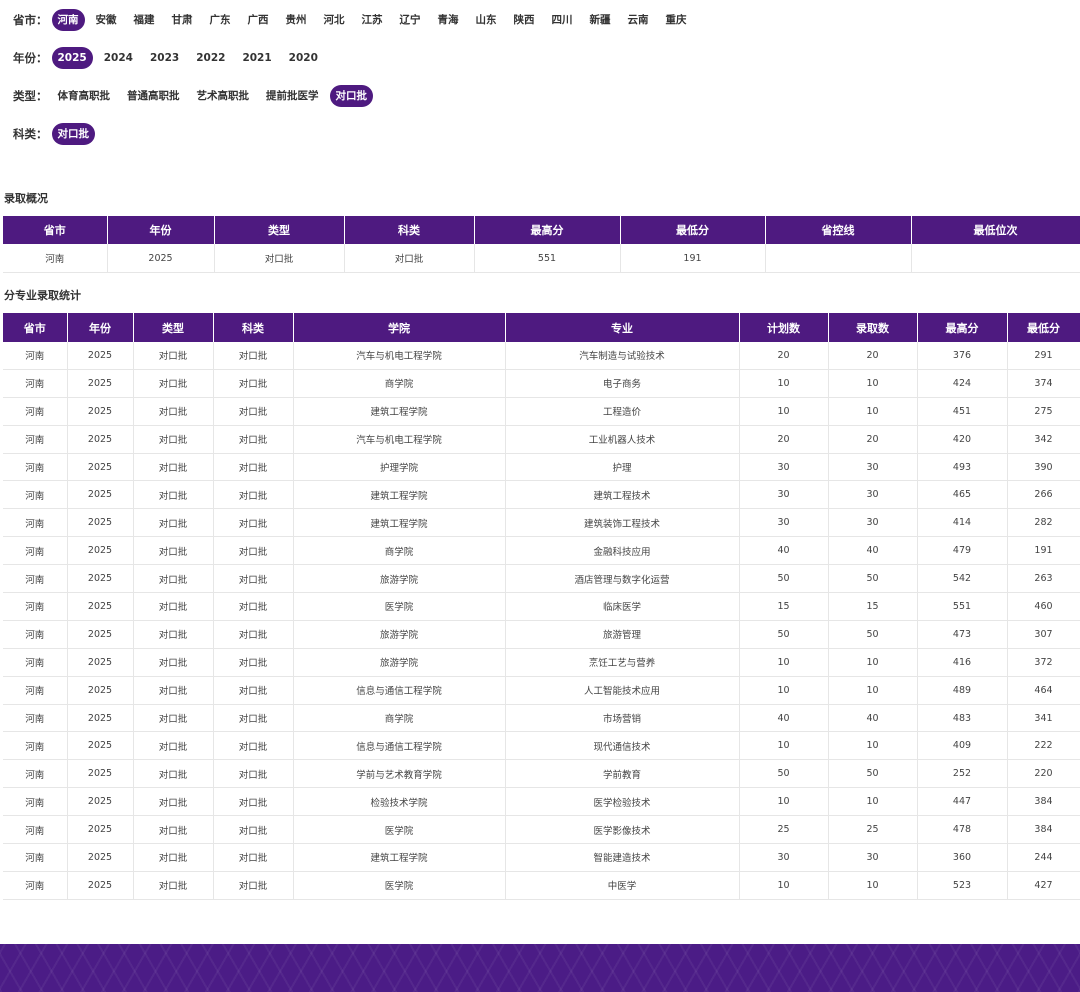 Image resolution: width=1080 pixels, height=992 pixels. What do you see at coordinates (784, 579) in the screenshot?
I see `table-cell: 50` at bounding box center [784, 579].